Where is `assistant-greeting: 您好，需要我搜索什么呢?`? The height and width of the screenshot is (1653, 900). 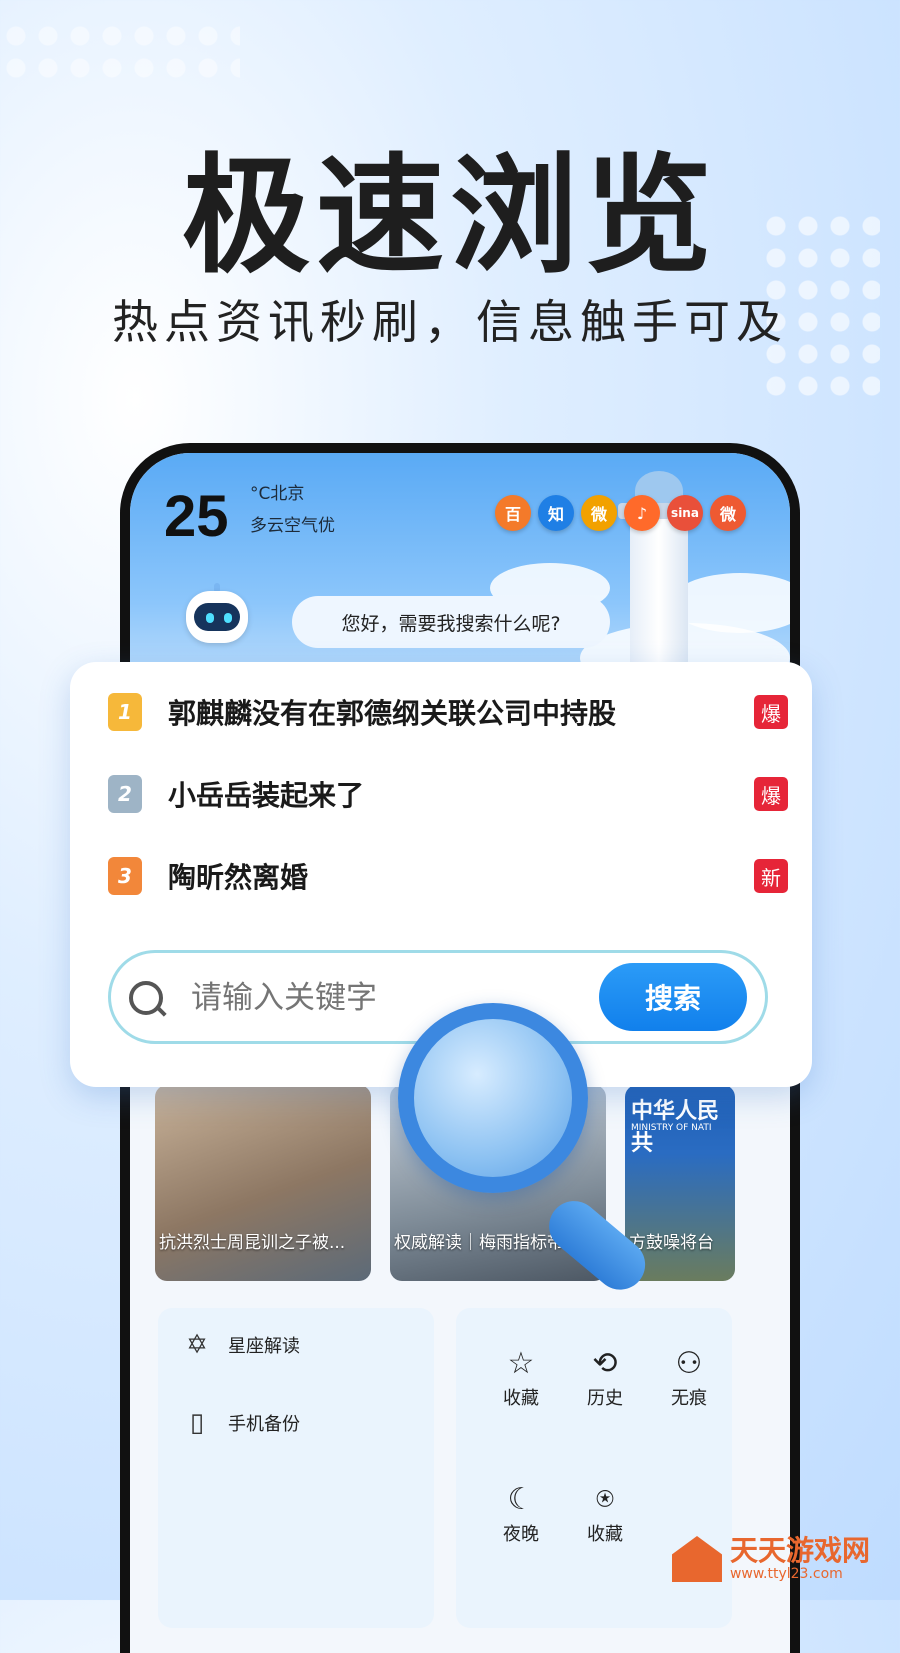 assistant-greeting: 您好，需要我搜索什么呢? is located at coordinates (451, 622).